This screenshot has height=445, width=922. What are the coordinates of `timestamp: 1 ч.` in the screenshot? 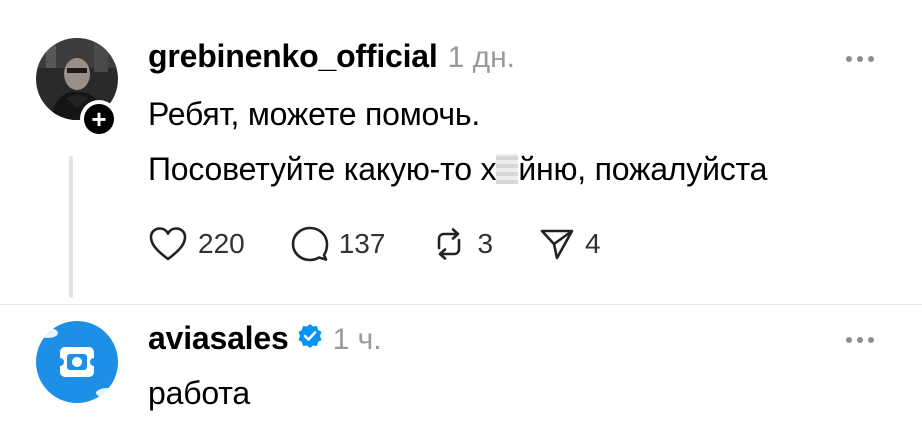 It's located at (357, 339).